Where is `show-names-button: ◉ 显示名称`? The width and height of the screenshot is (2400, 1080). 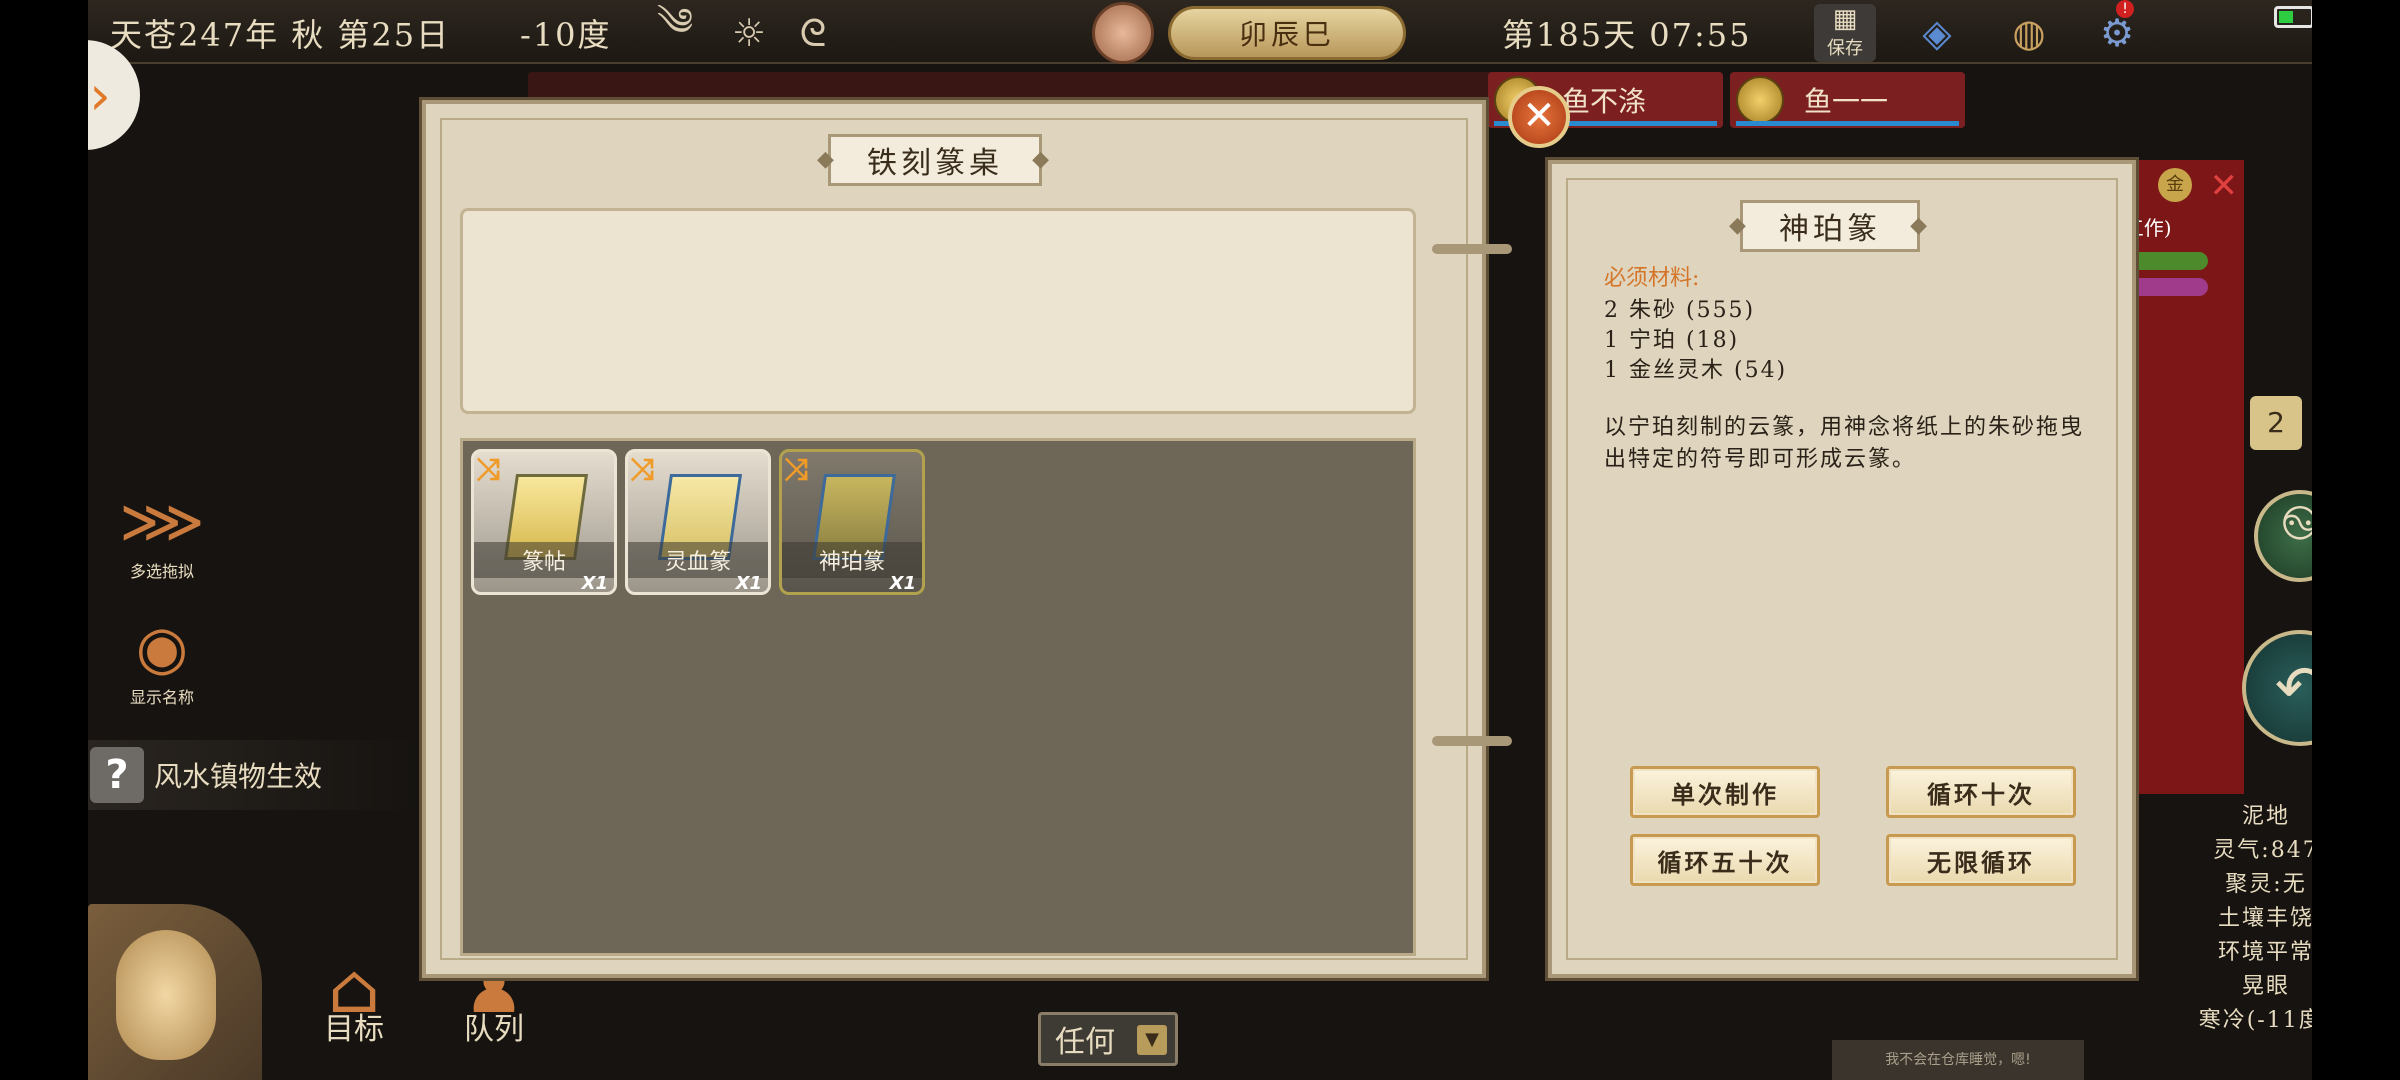
show-names-button: ◉ 显示名称 is located at coordinates (162, 660).